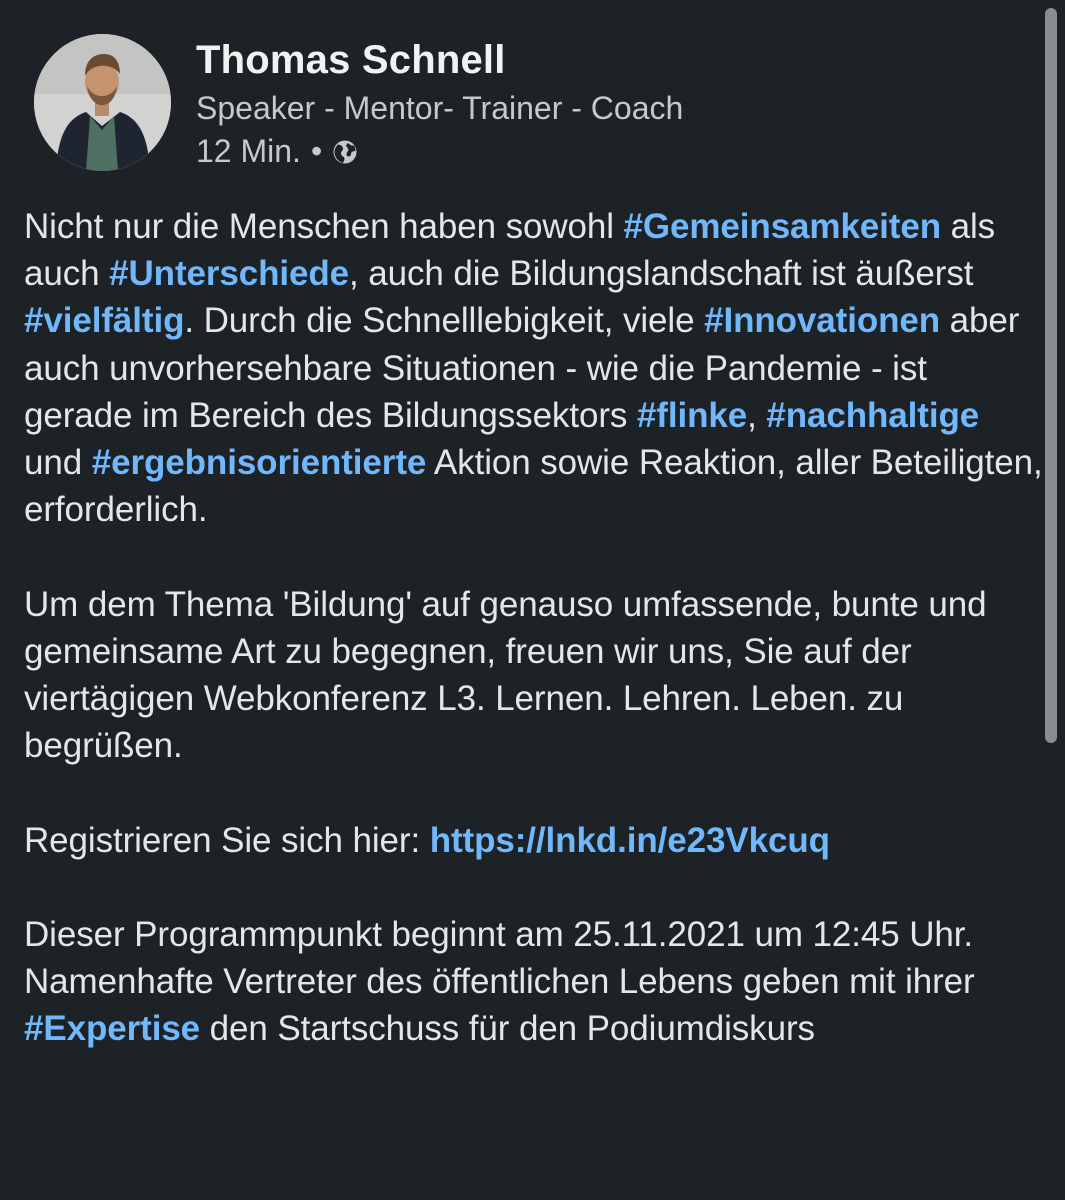 The width and height of the screenshot is (1065, 1200). Describe the element at coordinates (757, 415) in the screenshot. I see `text-segment: ,` at that location.